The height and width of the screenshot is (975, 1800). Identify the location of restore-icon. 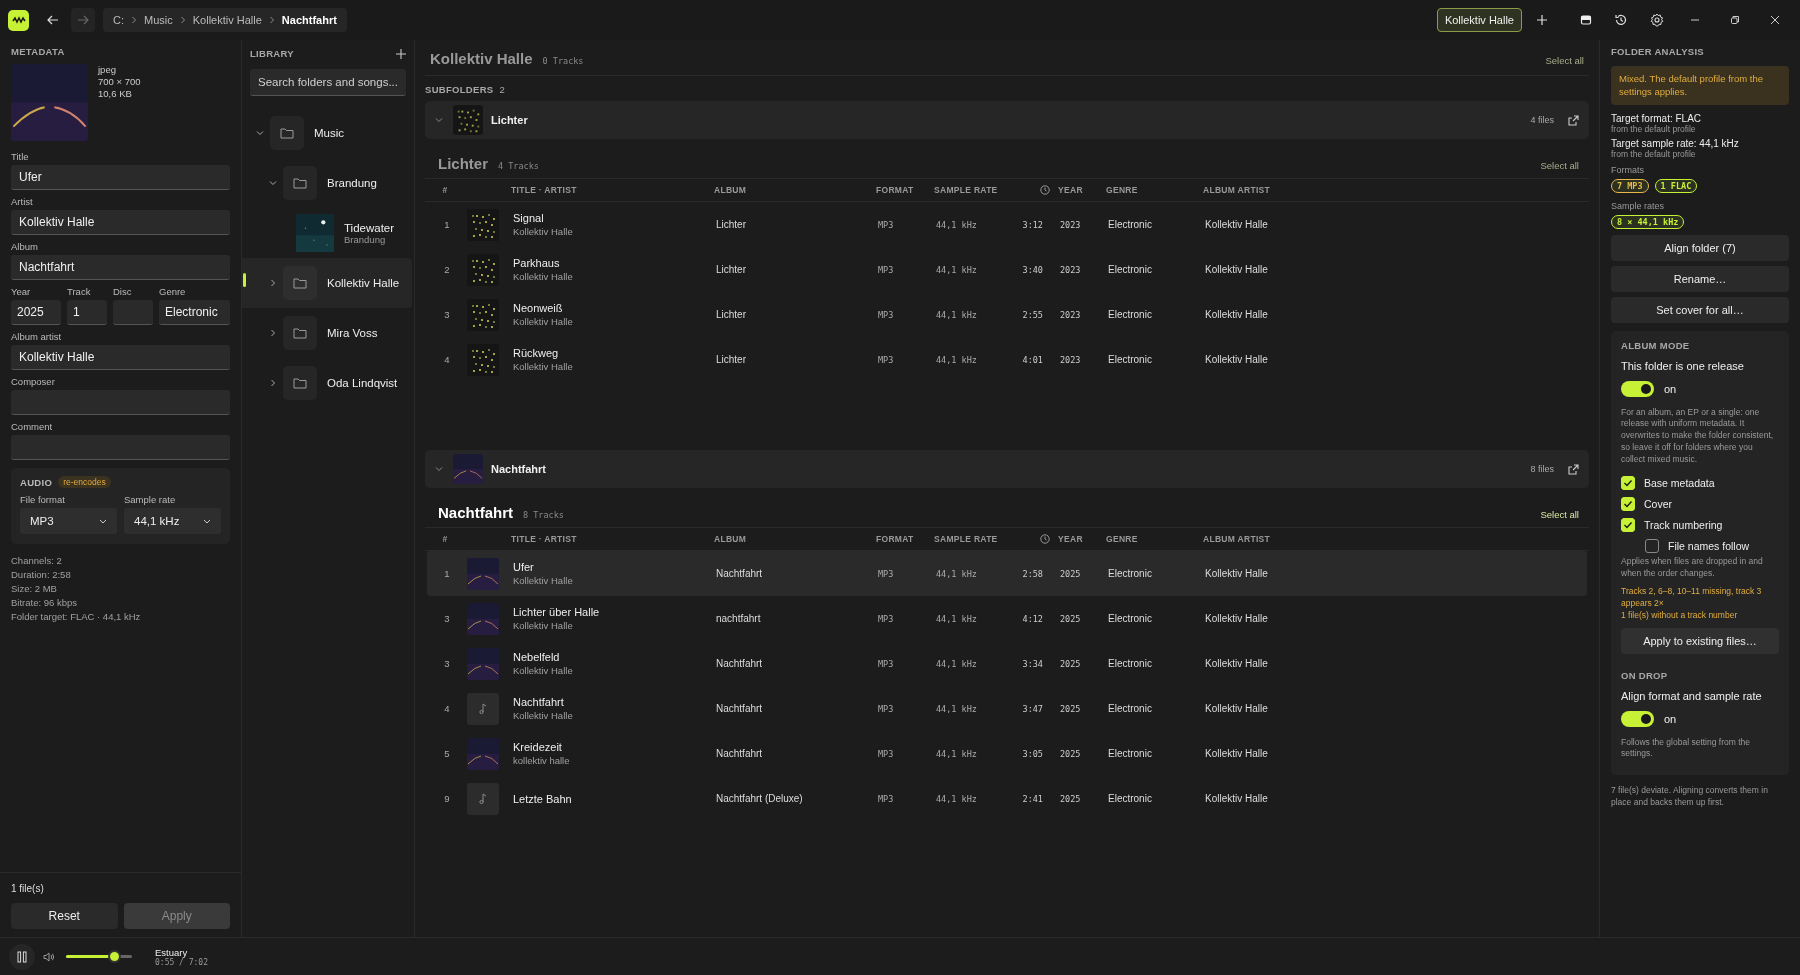
(1735, 20).